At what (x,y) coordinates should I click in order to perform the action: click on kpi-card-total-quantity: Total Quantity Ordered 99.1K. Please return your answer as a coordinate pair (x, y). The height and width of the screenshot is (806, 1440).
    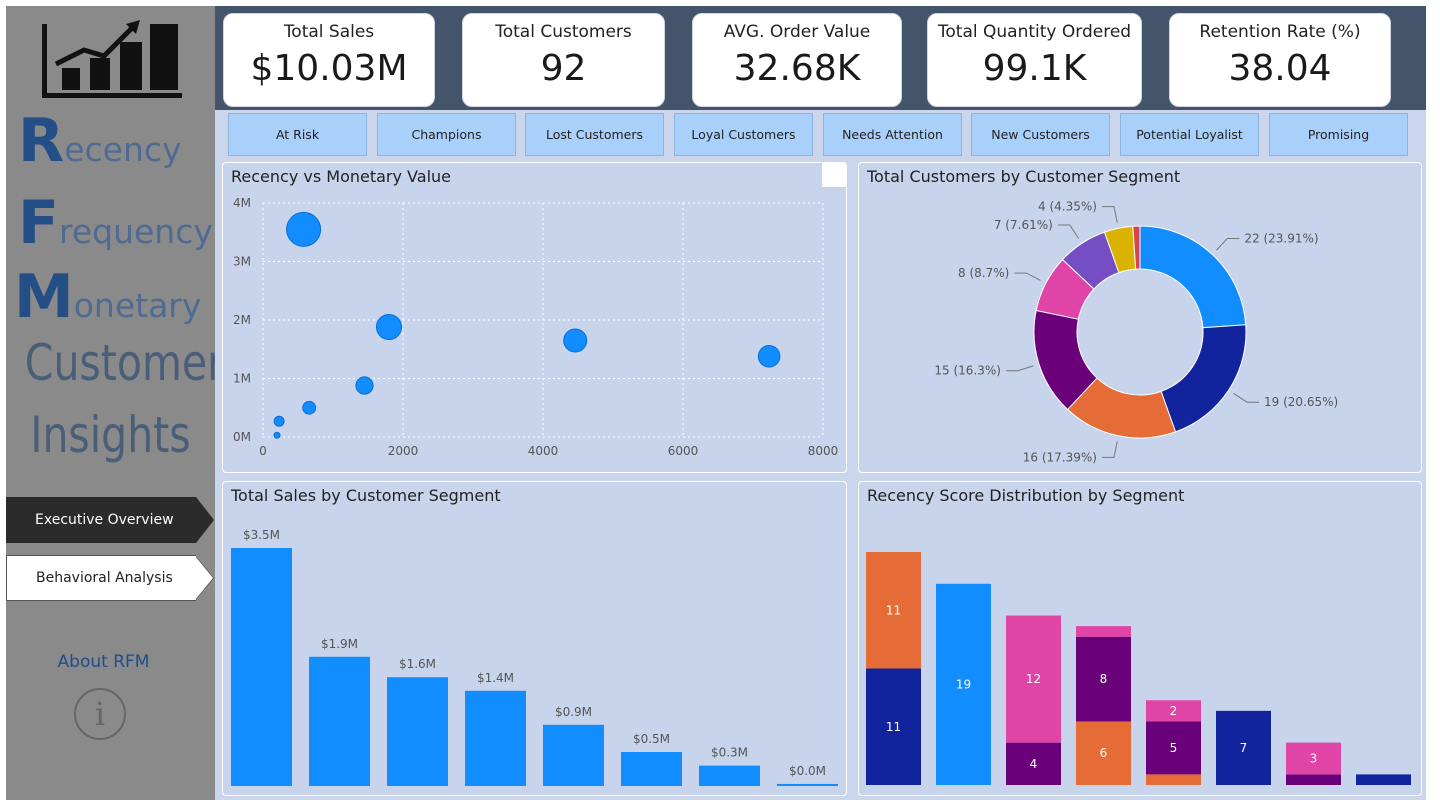
    Looking at the image, I should click on (1034, 60).